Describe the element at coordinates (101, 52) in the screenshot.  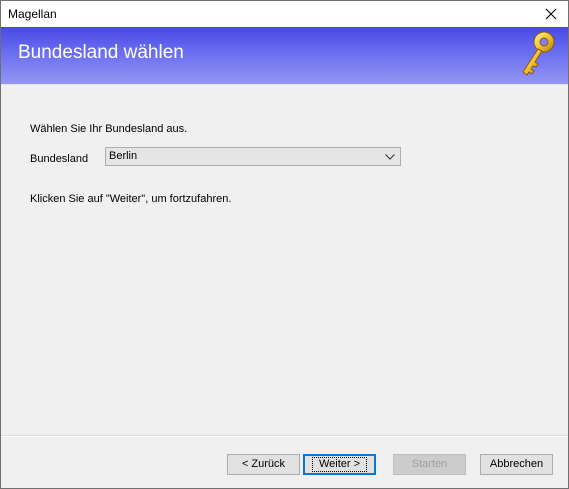
I see `page-title: Bundesland wählen` at that location.